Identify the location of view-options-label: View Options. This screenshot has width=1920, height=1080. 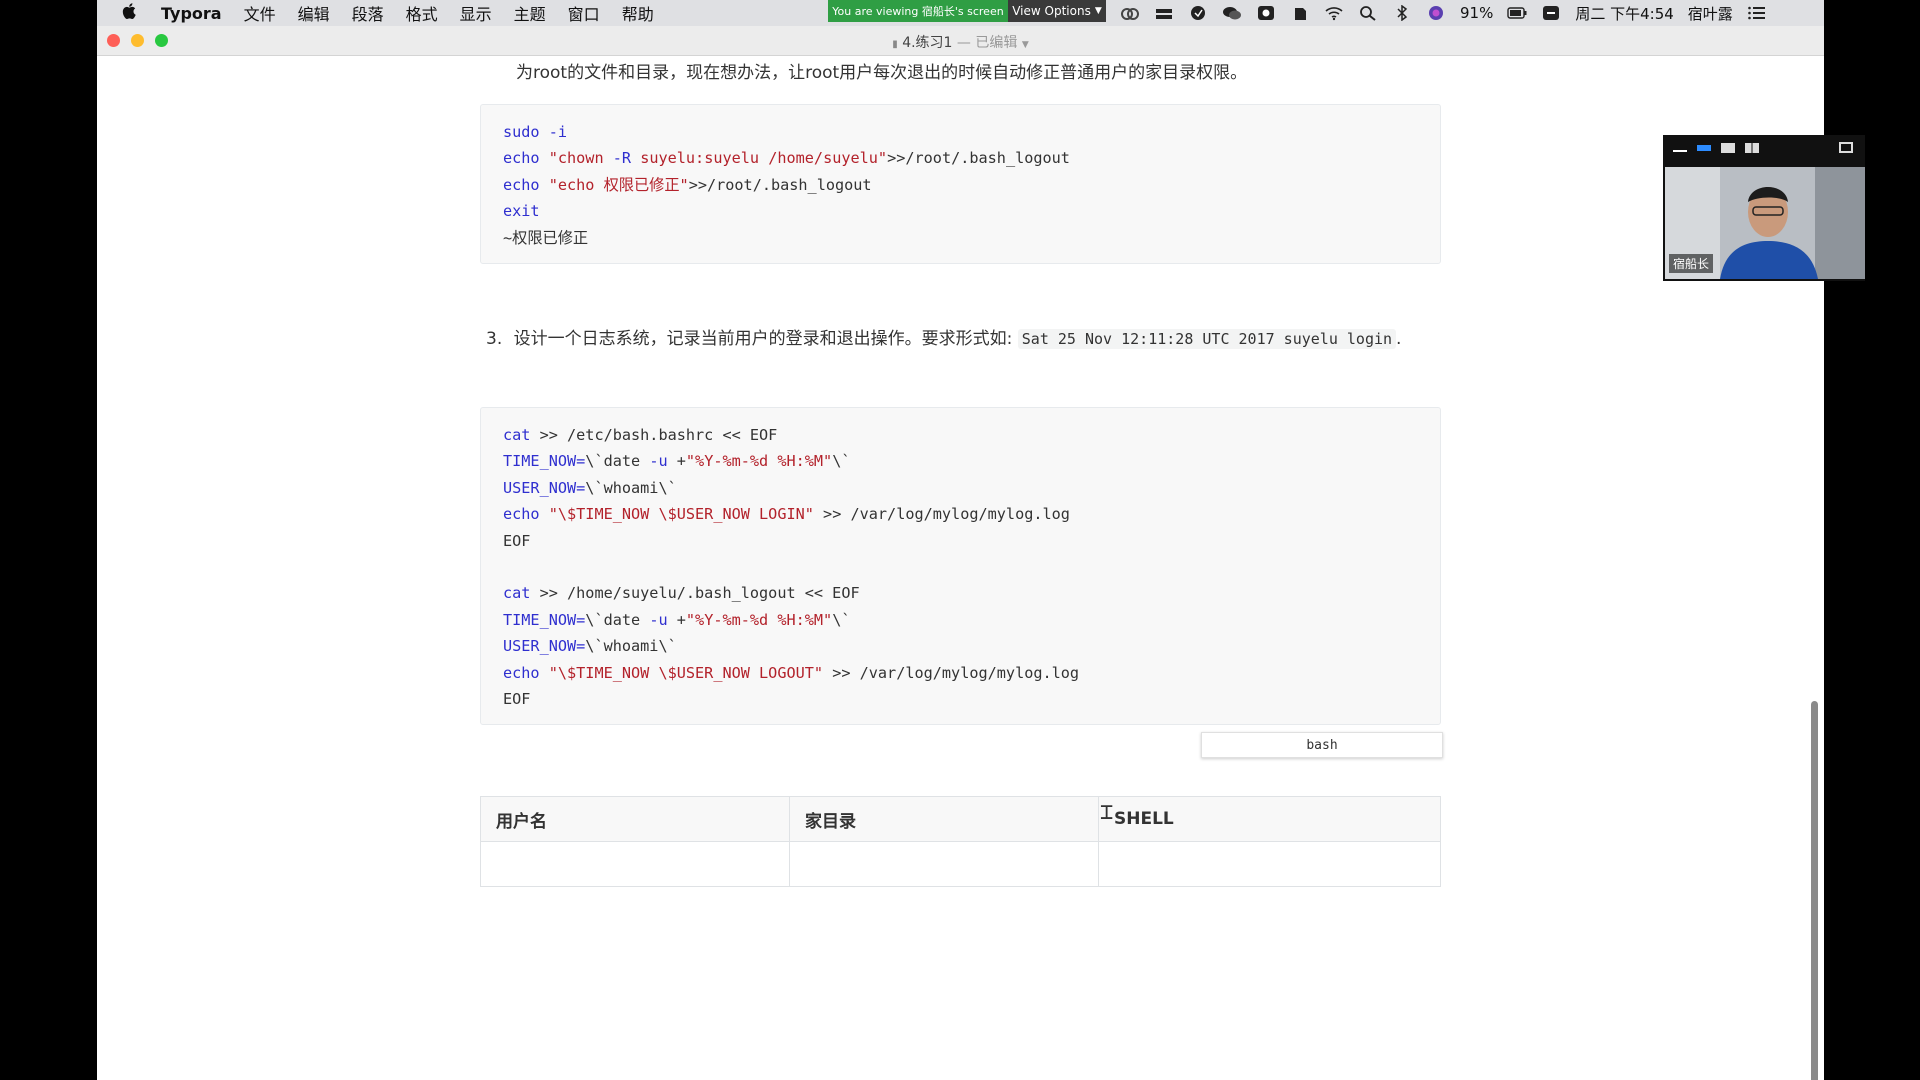
(1051, 11).